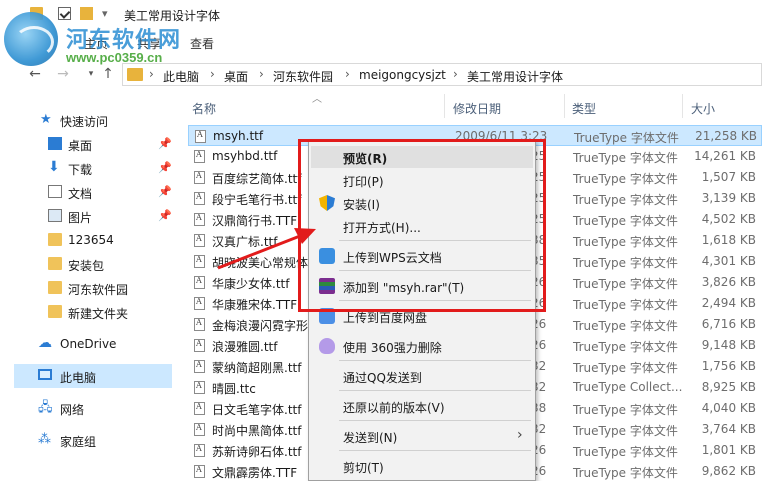  I want to click on file-size: 1,756 KB, so click(728, 366).